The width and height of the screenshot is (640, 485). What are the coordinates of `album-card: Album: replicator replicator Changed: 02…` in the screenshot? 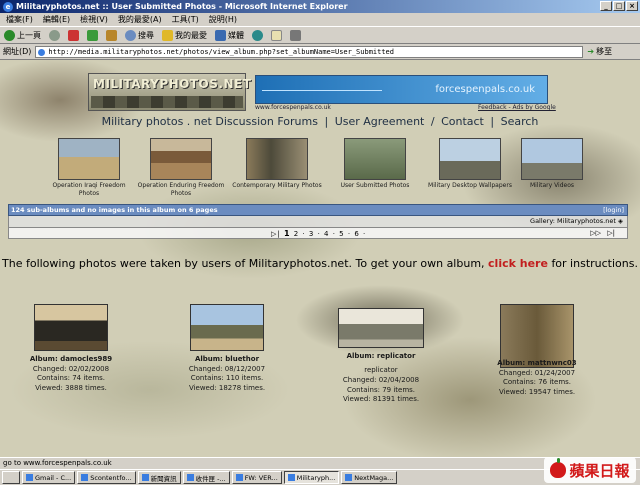 It's located at (381, 356).